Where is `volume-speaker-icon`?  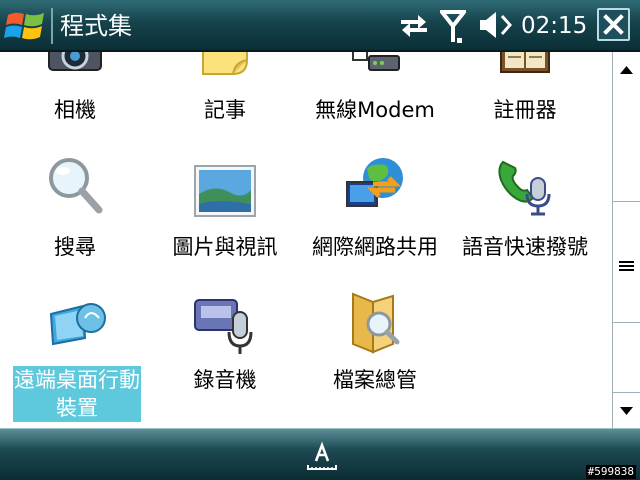
volume-speaker-icon is located at coordinates (496, 25).